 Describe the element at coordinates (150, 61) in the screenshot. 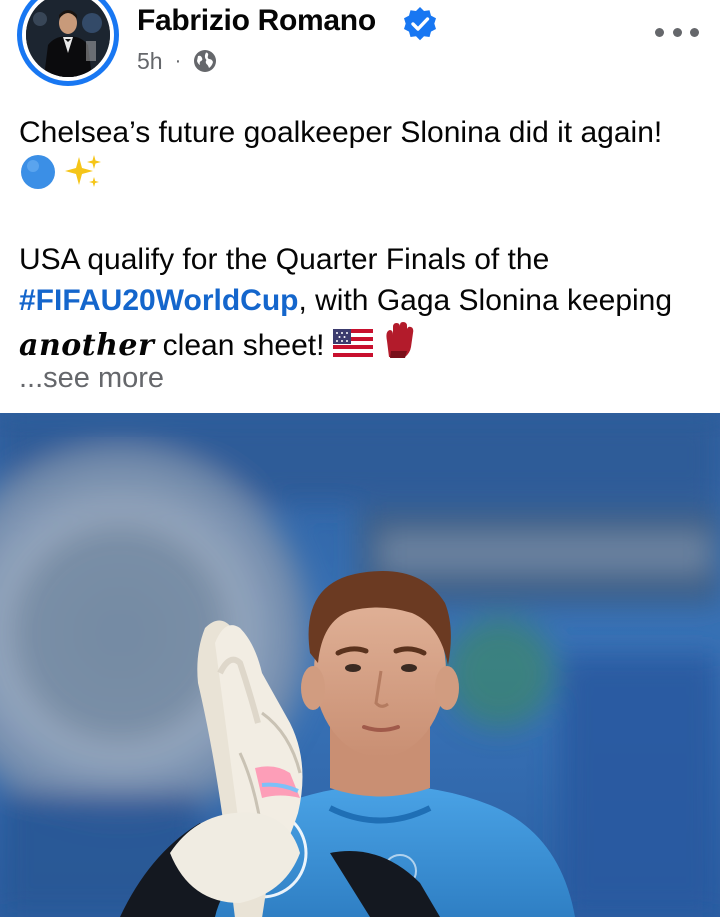

I see `post-timestamp: 5h` at that location.